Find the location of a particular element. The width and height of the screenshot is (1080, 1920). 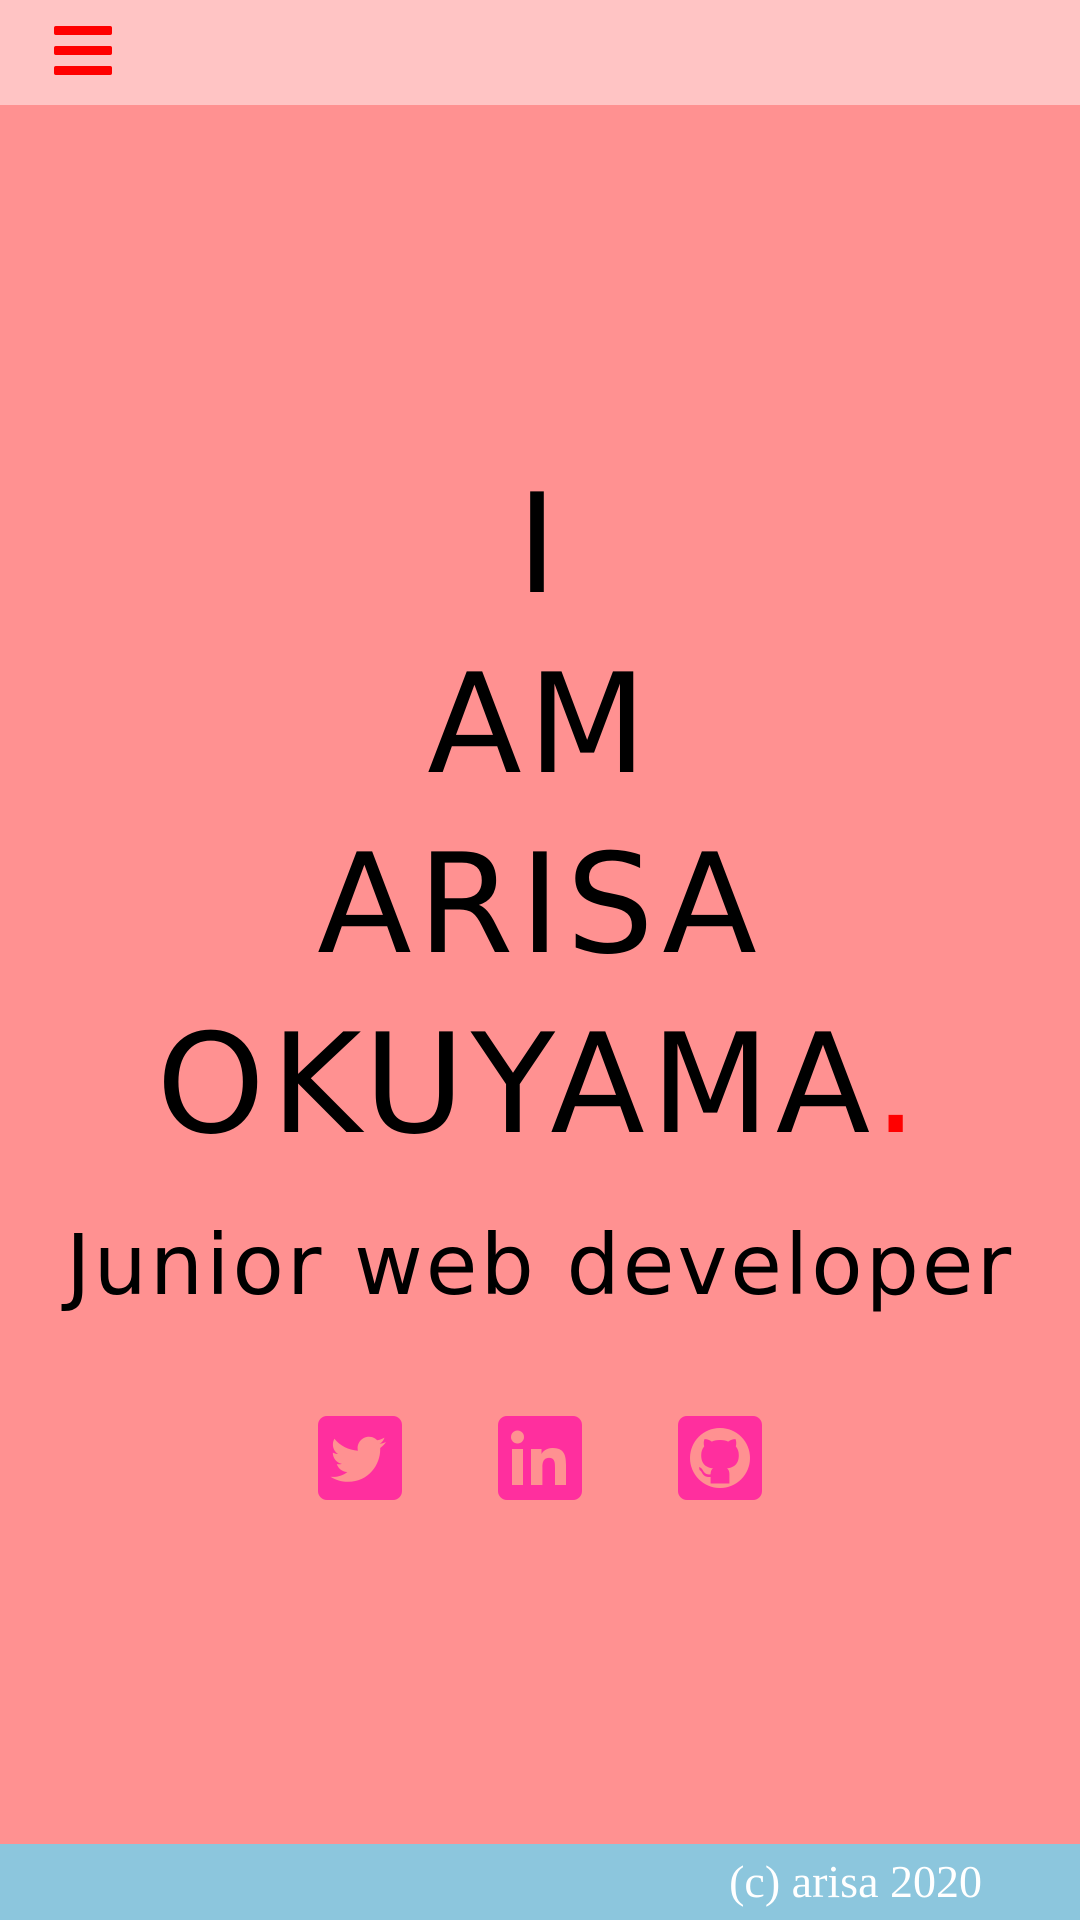

twitter-icon is located at coordinates (358, 1459).